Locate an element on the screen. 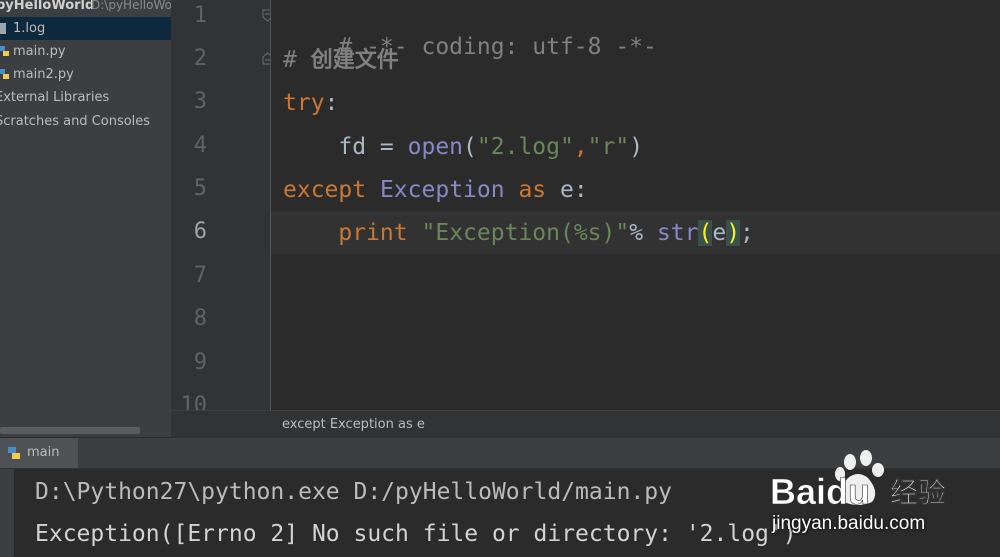 The image size is (1000, 557). code-line-4: fd = open("2.log","r") is located at coordinates (463, 147).